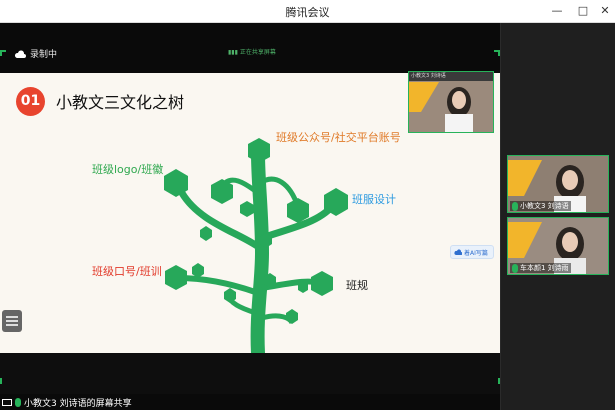  What do you see at coordinates (250, 402) in the screenshot?
I see `share-bottom-bar: 小教文3 刘诗语的屏幕共享` at bounding box center [250, 402].